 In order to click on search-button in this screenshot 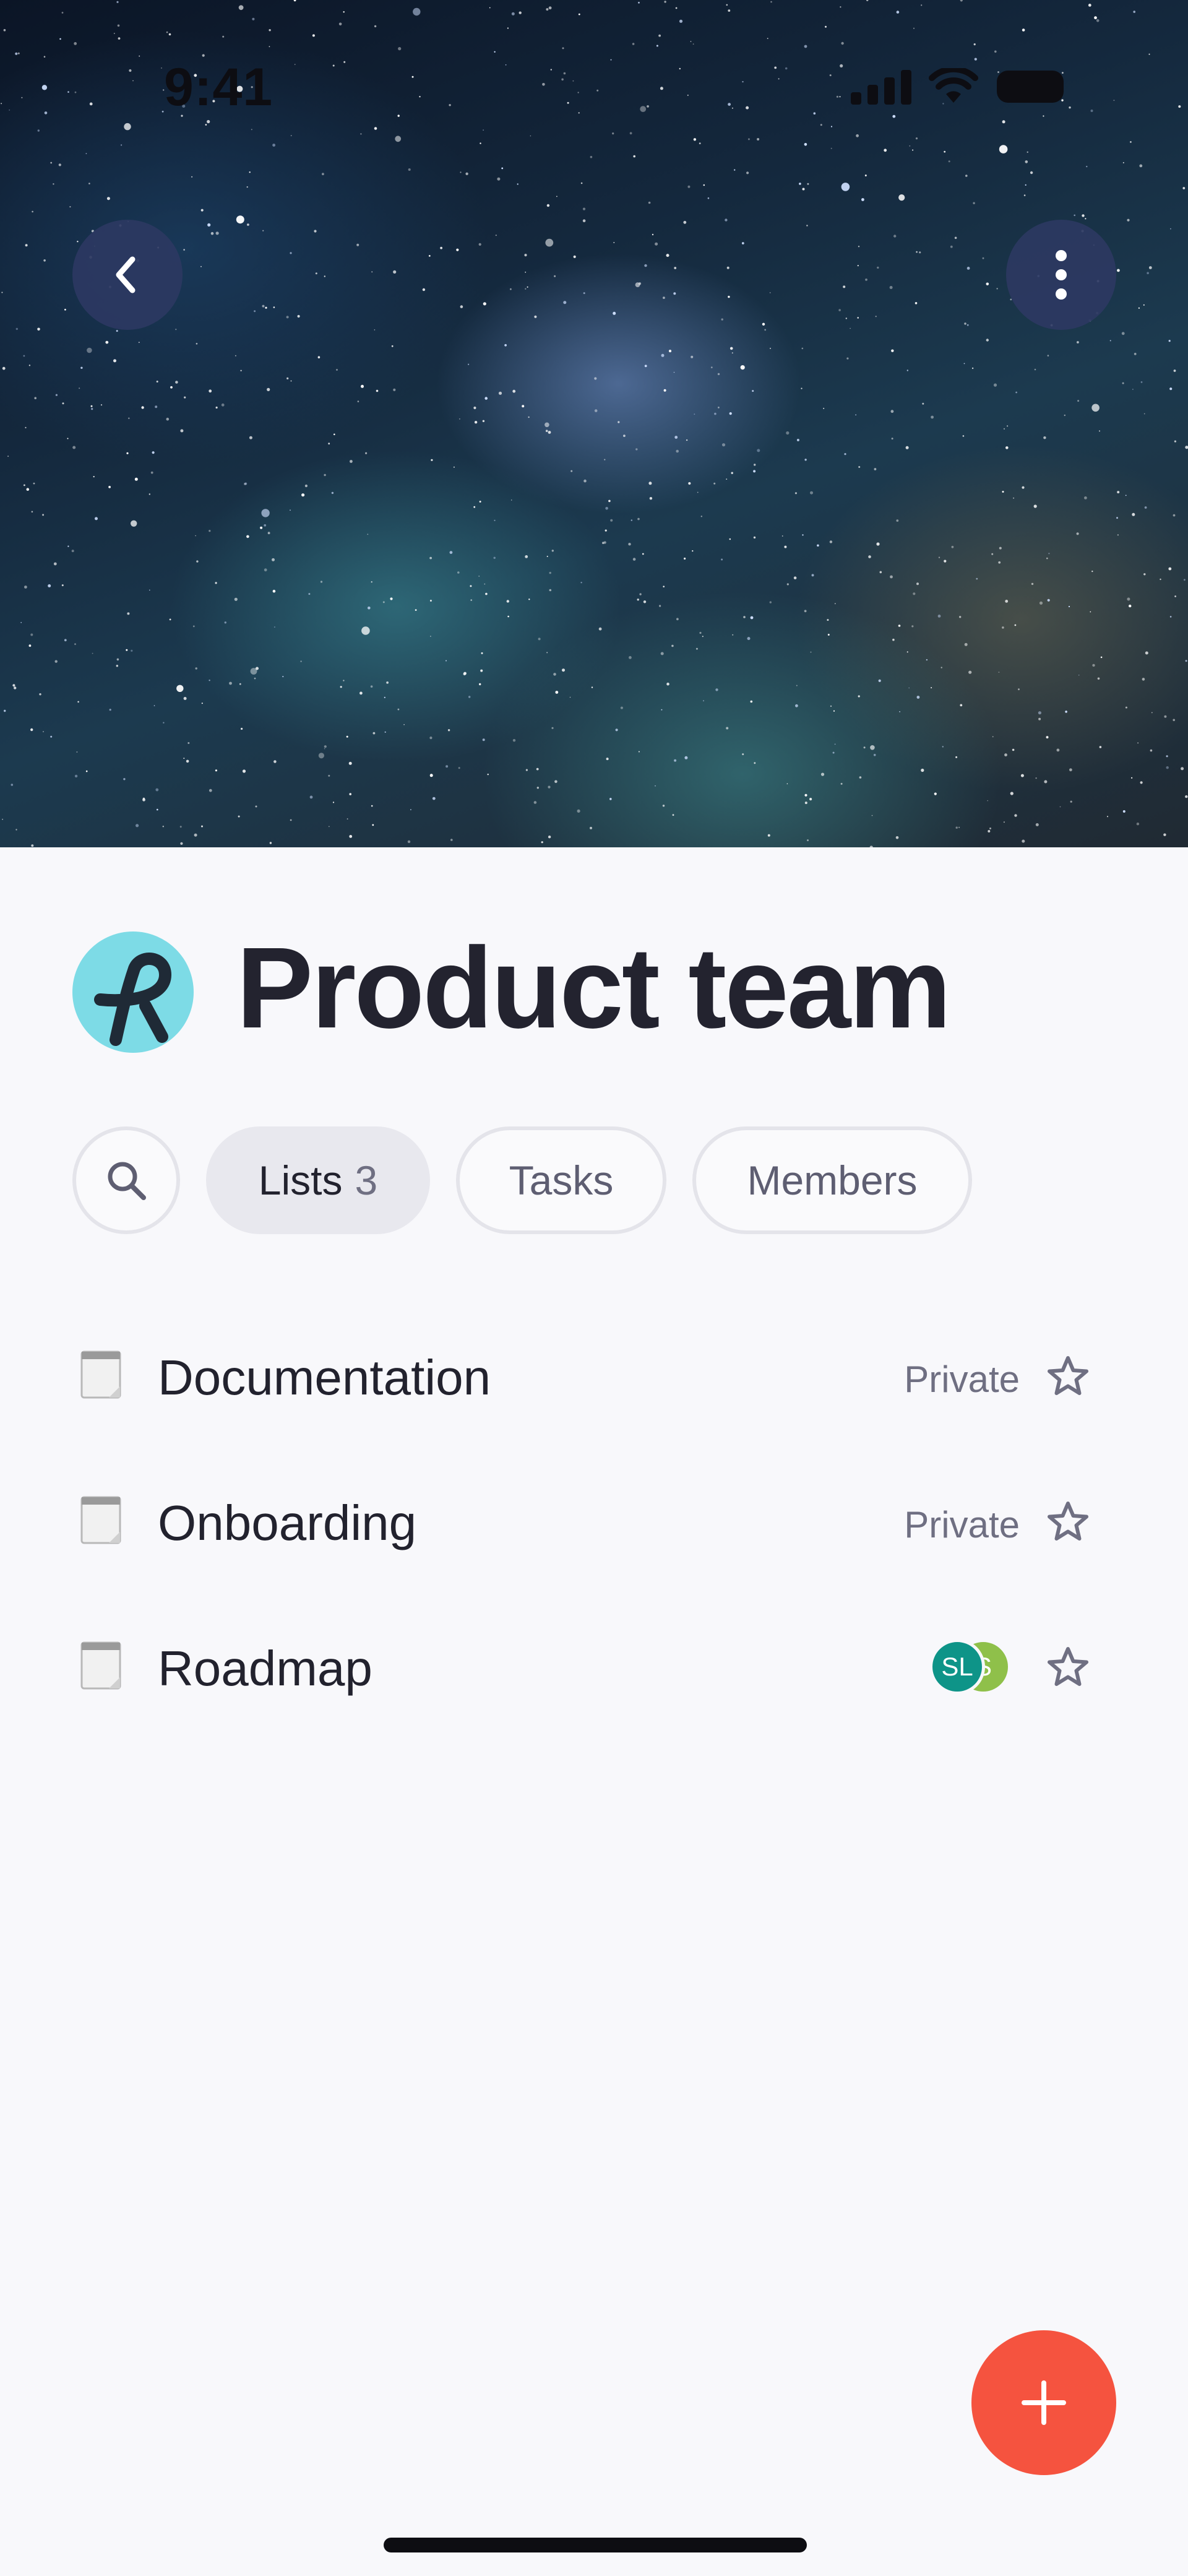, I will do `click(126, 1180)`.